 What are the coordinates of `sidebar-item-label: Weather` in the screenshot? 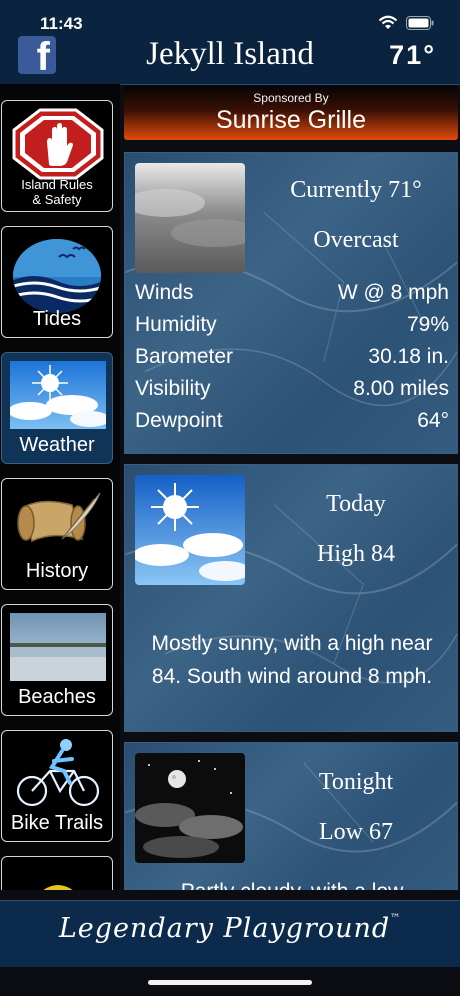 It's located at (57, 445).